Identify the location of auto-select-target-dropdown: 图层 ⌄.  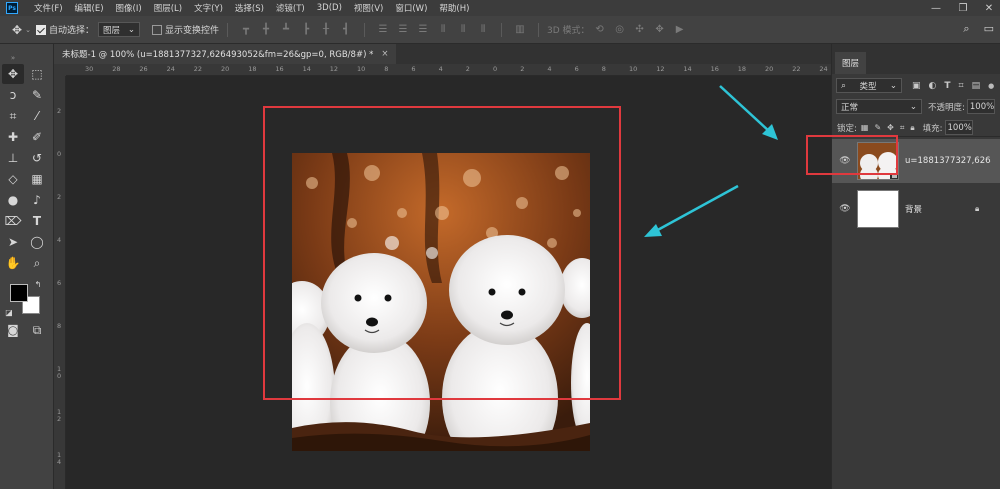
(119, 29).